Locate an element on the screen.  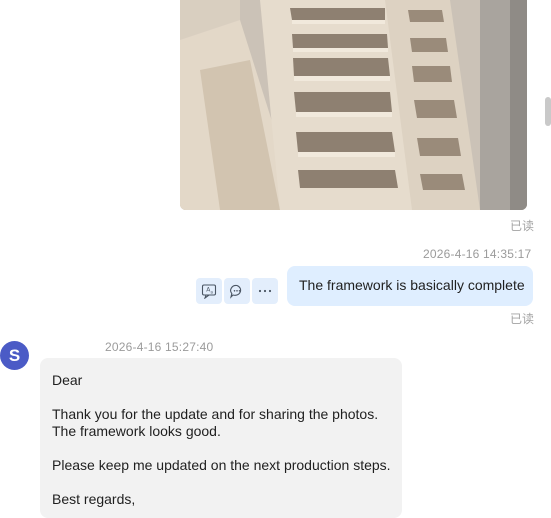
reply-button is located at coordinates (237, 291).